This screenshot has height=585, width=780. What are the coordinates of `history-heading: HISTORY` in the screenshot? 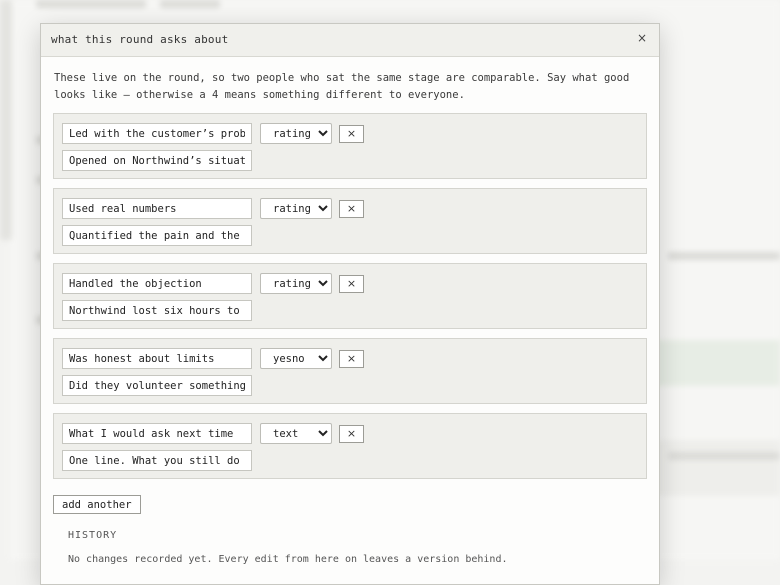 It's located at (93, 535).